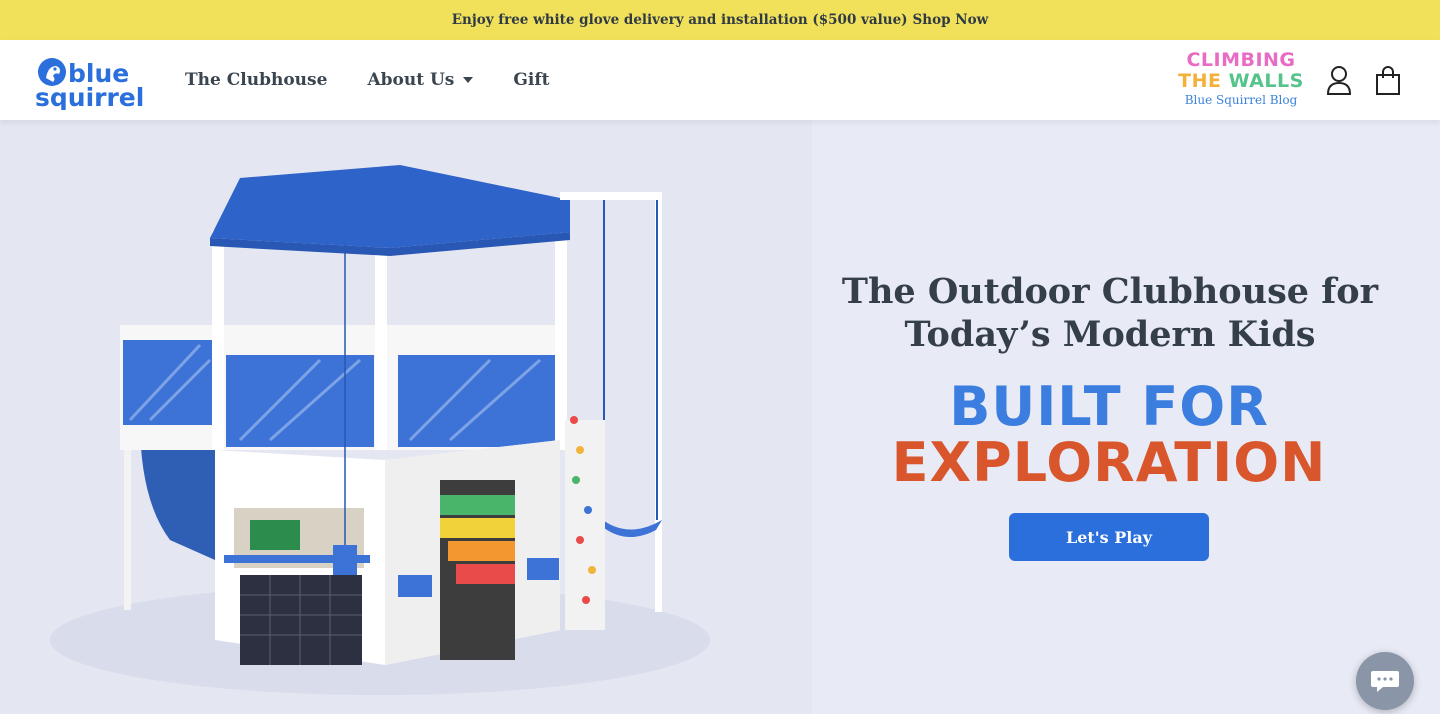 The height and width of the screenshot is (714, 1440). Describe the element at coordinates (1109, 406) in the screenshot. I see `hero-tagline-built-for: BUILT FOR` at that location.